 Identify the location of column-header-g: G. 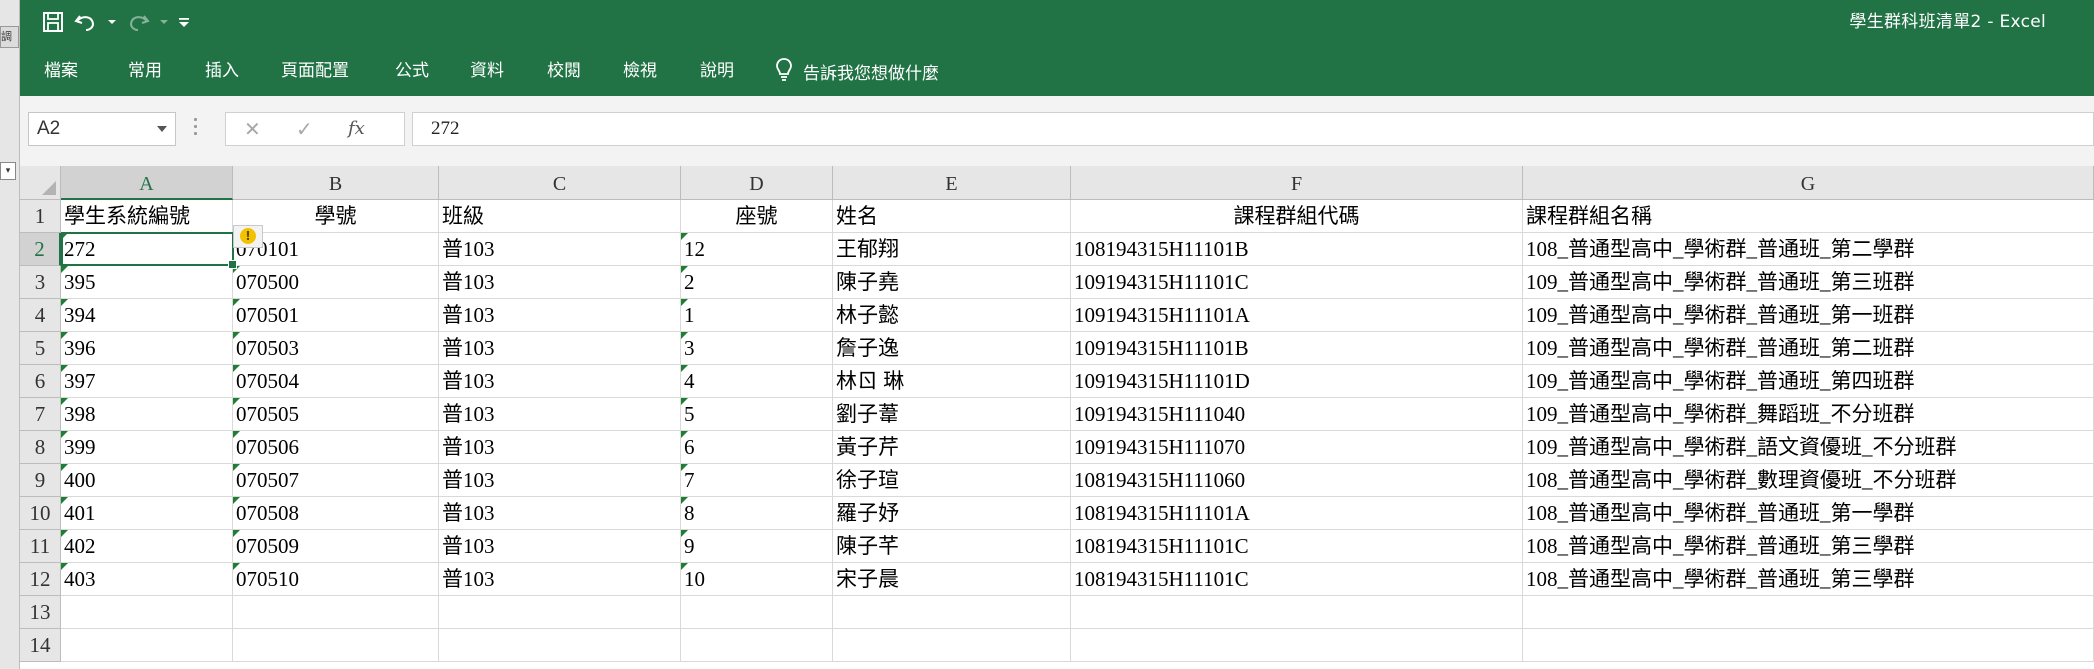
(1808, 183).